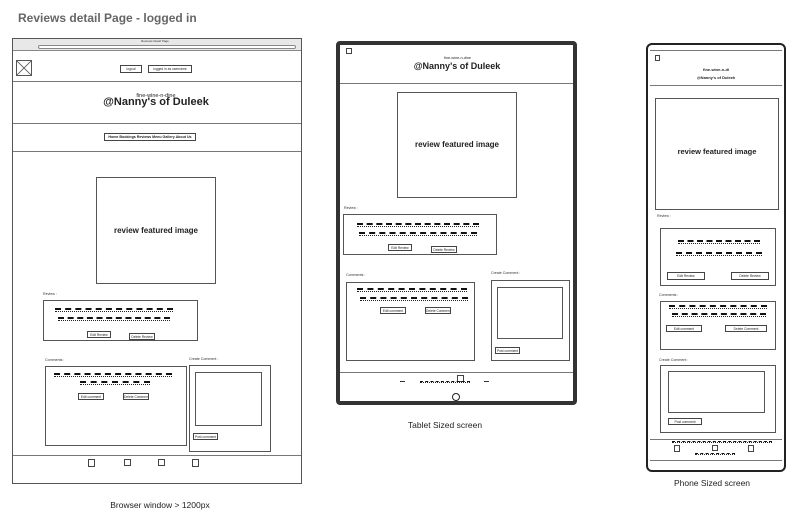 The image size is (799, 529). Describe the element at coordinates (167, 47) in the screenshot. I see `url-field` at that location.